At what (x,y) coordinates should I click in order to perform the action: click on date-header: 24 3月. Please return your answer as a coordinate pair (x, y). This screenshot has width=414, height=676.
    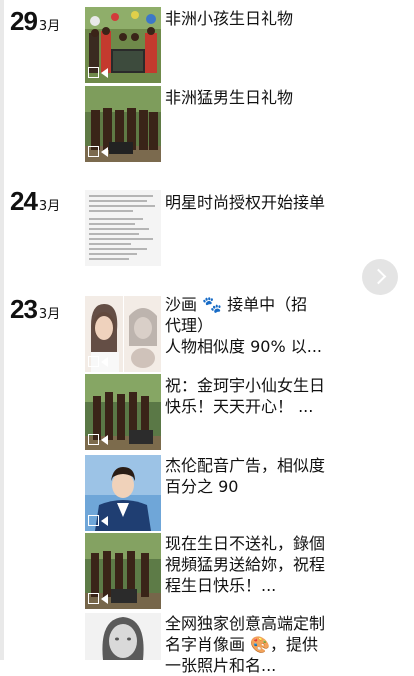
    Looking at the image, I should click on (35, 201).